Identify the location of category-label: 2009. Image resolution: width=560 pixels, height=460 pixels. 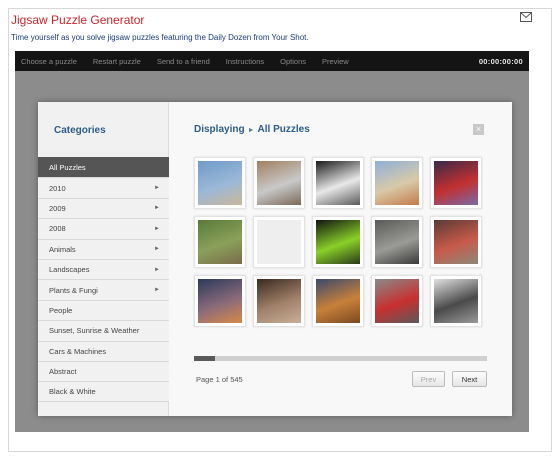
(57, 208).